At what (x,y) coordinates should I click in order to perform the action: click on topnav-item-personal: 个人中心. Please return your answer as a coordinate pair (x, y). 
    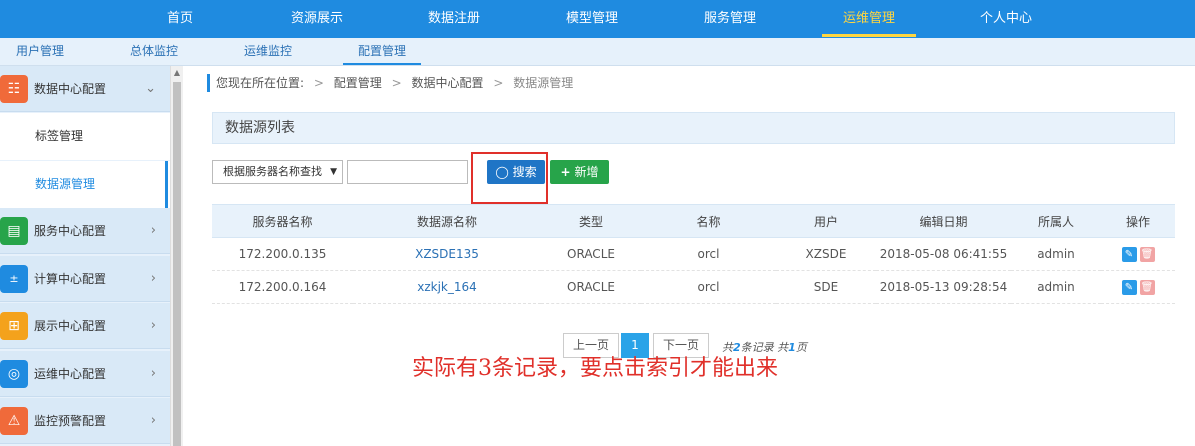
    Looking at the image, I should click on (1006, 19).